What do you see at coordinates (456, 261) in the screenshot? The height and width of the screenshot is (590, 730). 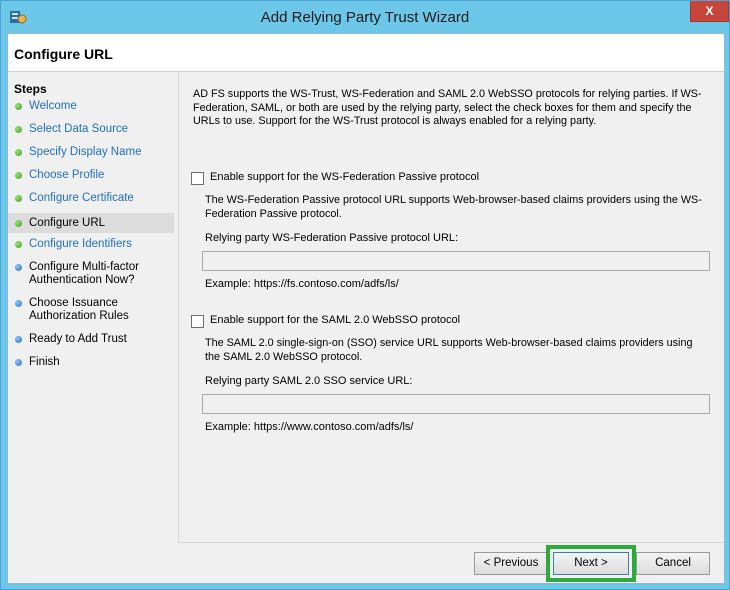 I see `wsfed-url-input` at bounding box center [456, 261].